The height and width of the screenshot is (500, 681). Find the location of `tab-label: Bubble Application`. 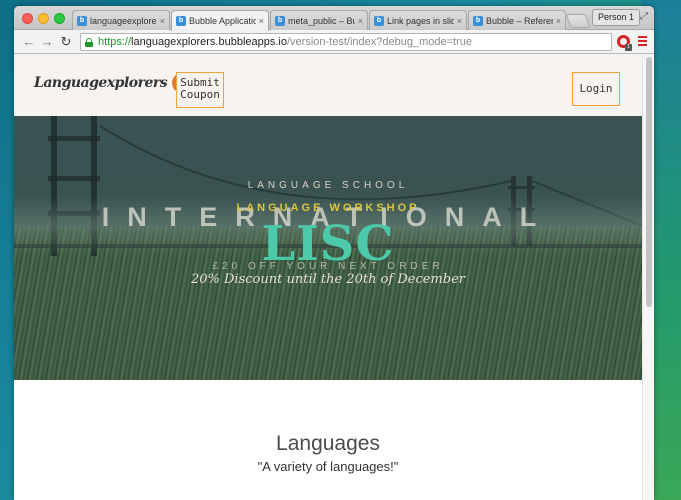

tab-label: Bubble Application is located at coordinates (222, 21).